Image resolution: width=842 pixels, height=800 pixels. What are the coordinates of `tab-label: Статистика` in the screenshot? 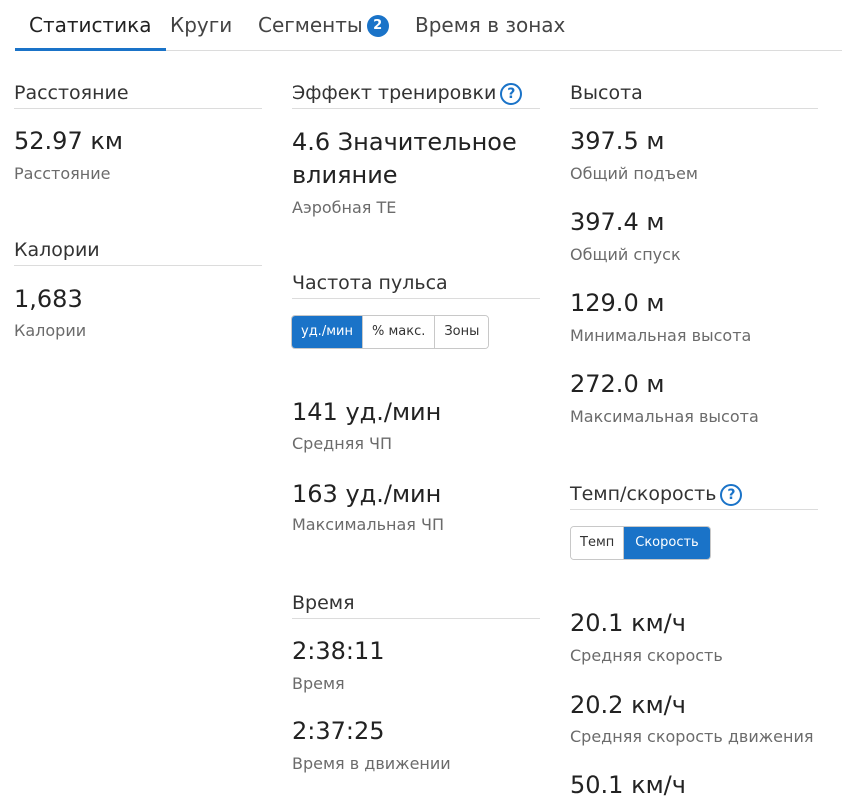 It's located at (90, 25).